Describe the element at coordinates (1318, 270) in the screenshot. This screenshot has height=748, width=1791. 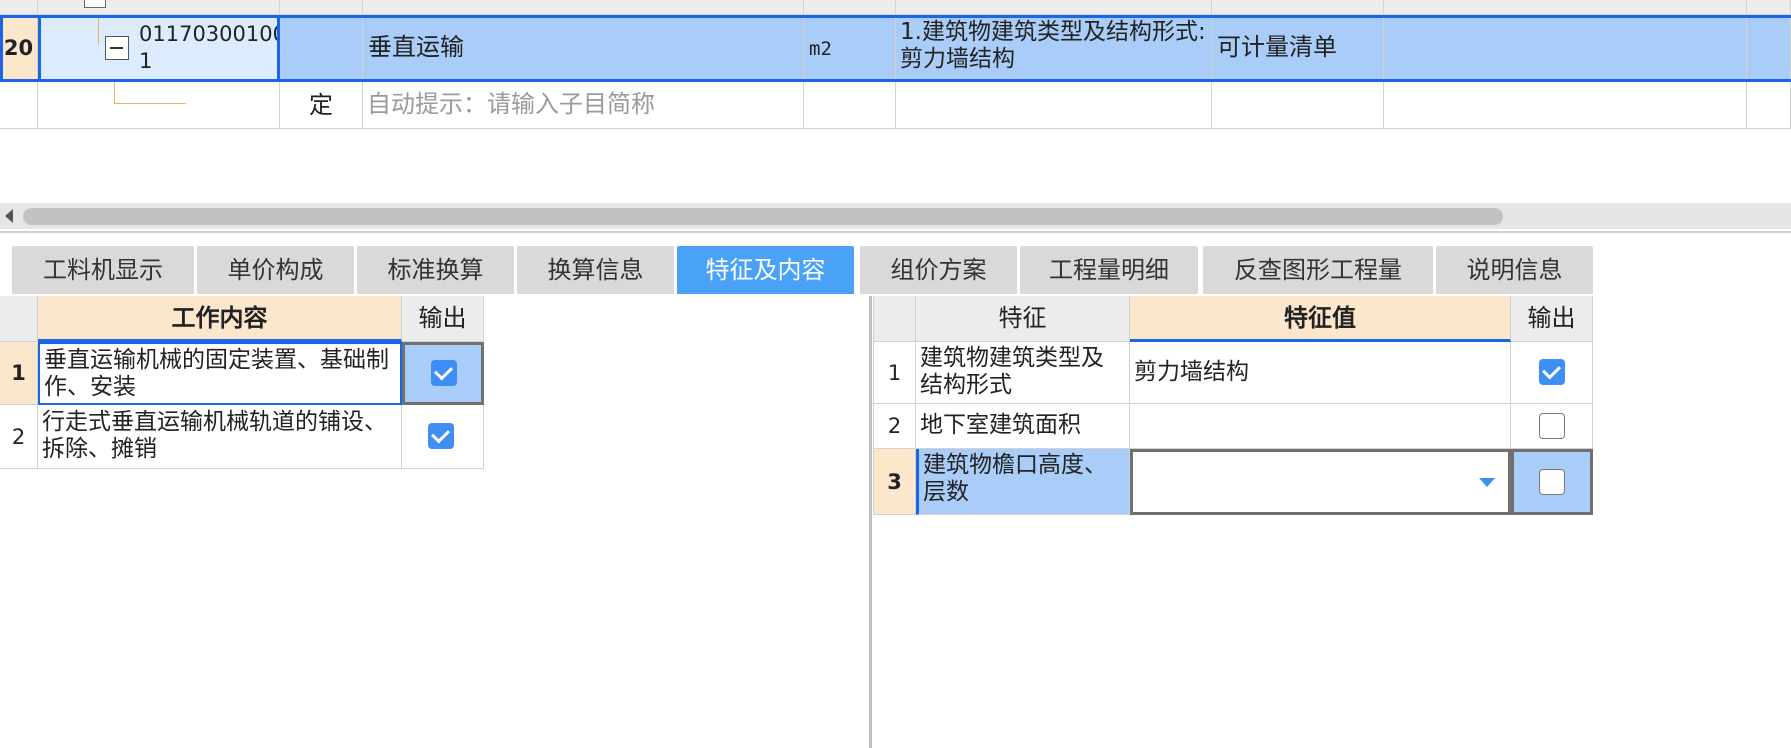
I see `tab-reverse-lookup: 反查图形工程量` at that location.